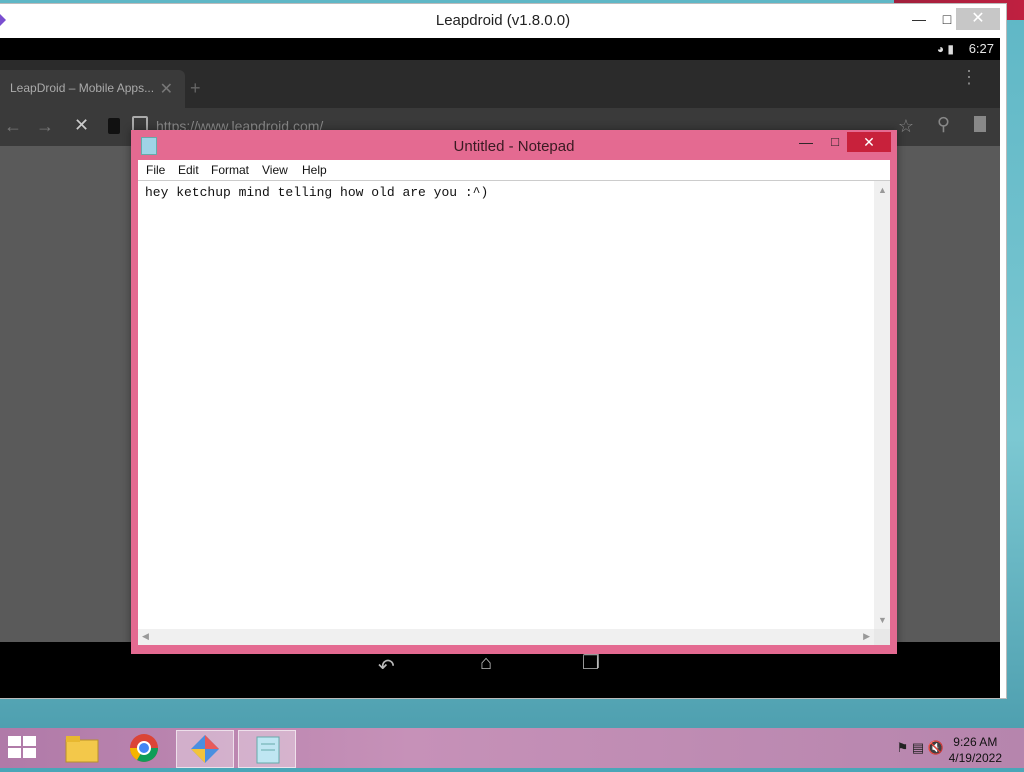 The image size is (1024, 772). What do you see at coordinates (975, 742) in the screenshot?
I see `clock-time: 9:26 AM` at bounding box center [975, 742].